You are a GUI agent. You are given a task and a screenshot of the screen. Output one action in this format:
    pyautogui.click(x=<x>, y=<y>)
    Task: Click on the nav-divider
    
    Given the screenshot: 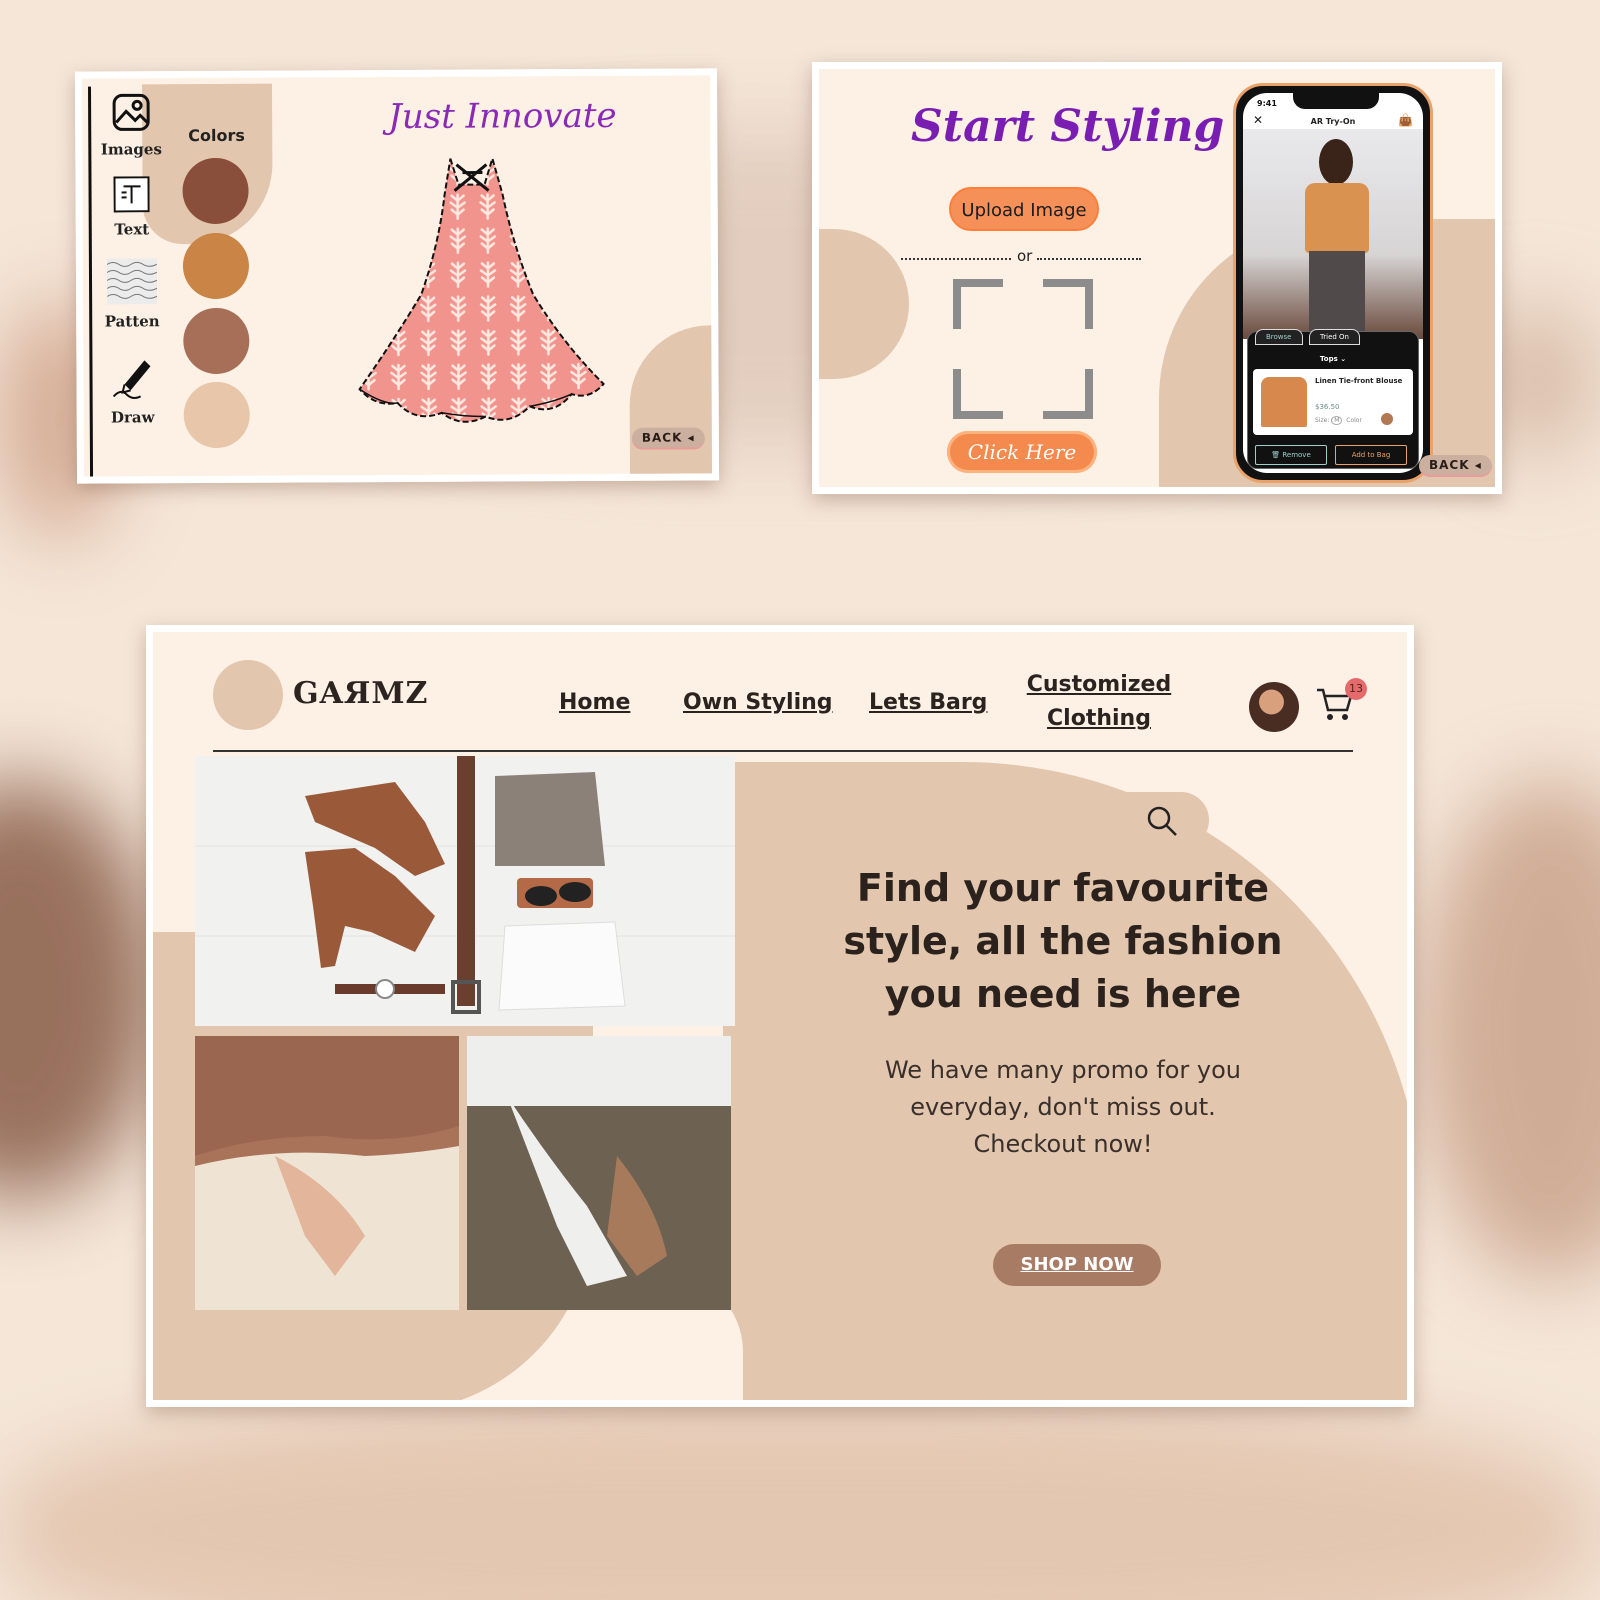 What is the action you would take?
    pyautogui.click(x=783, y=751)
    